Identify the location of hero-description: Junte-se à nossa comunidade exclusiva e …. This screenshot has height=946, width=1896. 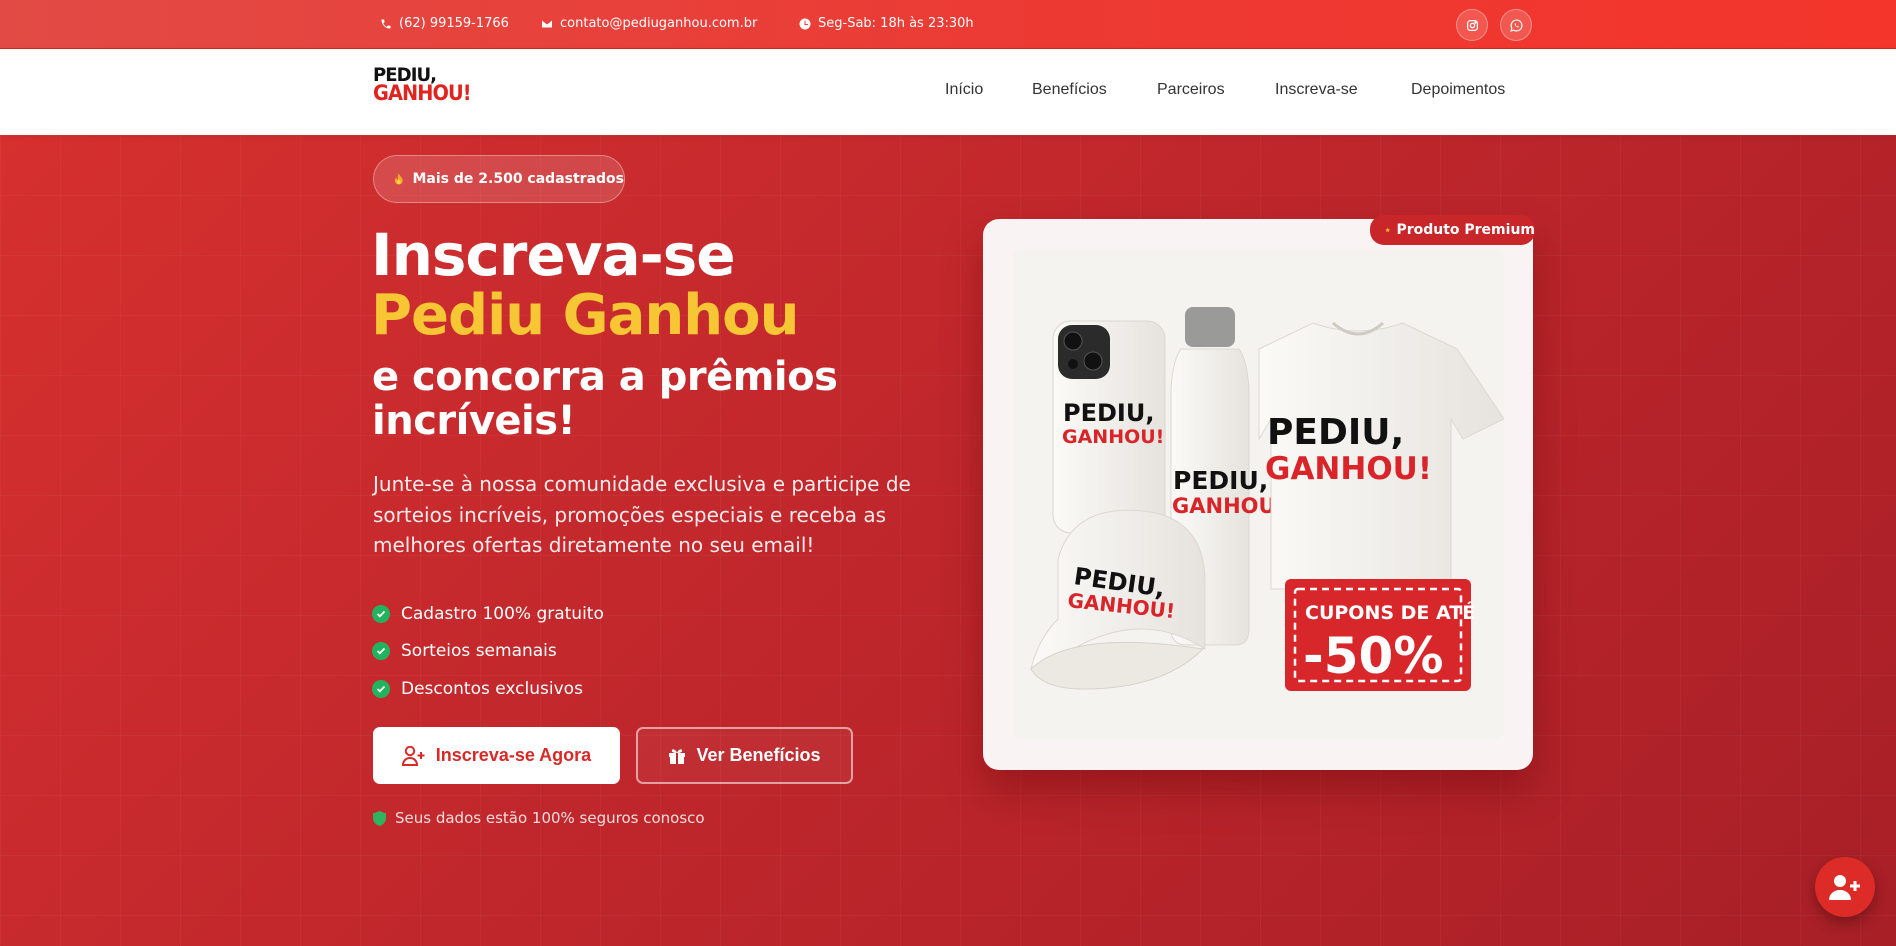
(642, 514).